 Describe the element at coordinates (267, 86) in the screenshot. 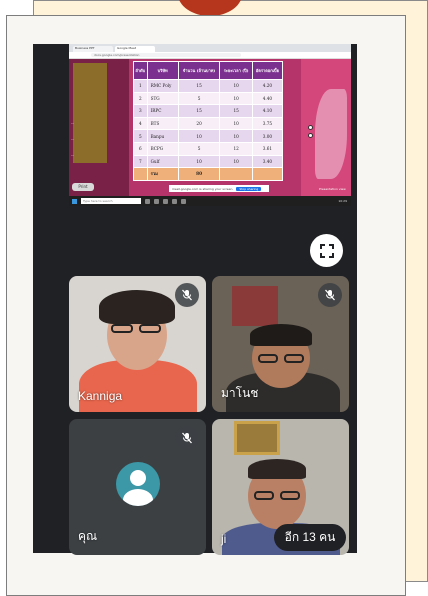

I see `table-cell: 4.20` at that location.